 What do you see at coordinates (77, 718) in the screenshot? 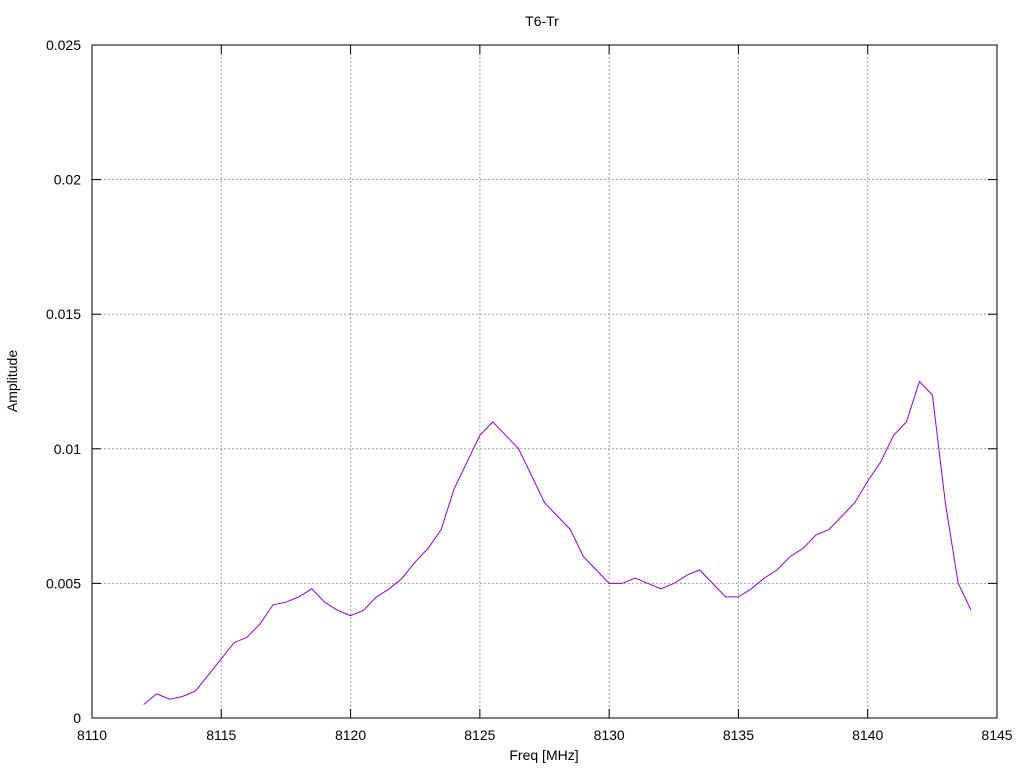
I see `y-tick-label: 0` at bounding box center [77, 718].